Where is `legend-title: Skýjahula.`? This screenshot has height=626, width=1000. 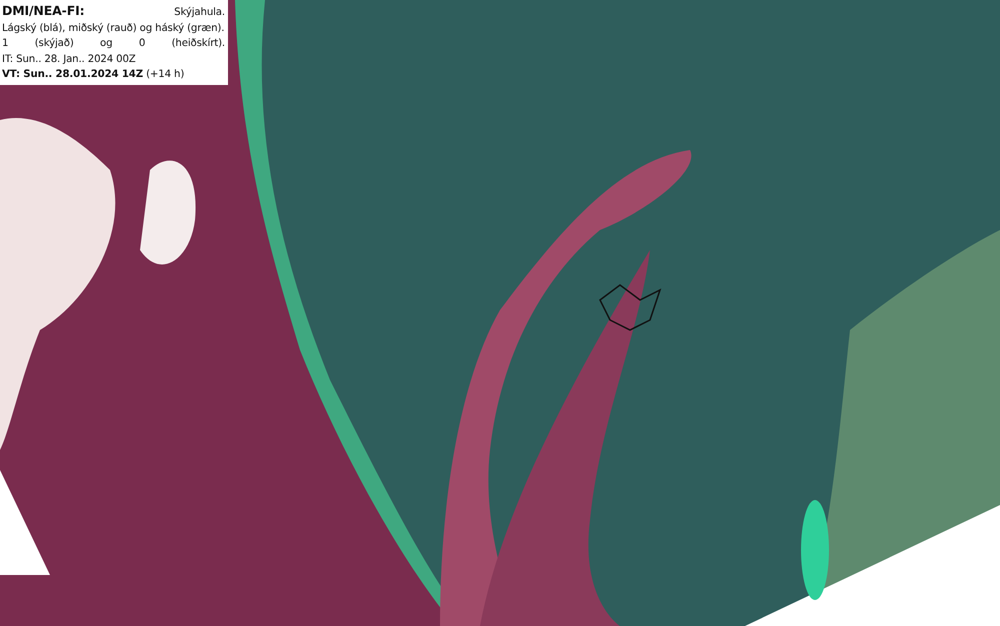
legend-title: Skýjahula. is located at coordinates (199, 13).